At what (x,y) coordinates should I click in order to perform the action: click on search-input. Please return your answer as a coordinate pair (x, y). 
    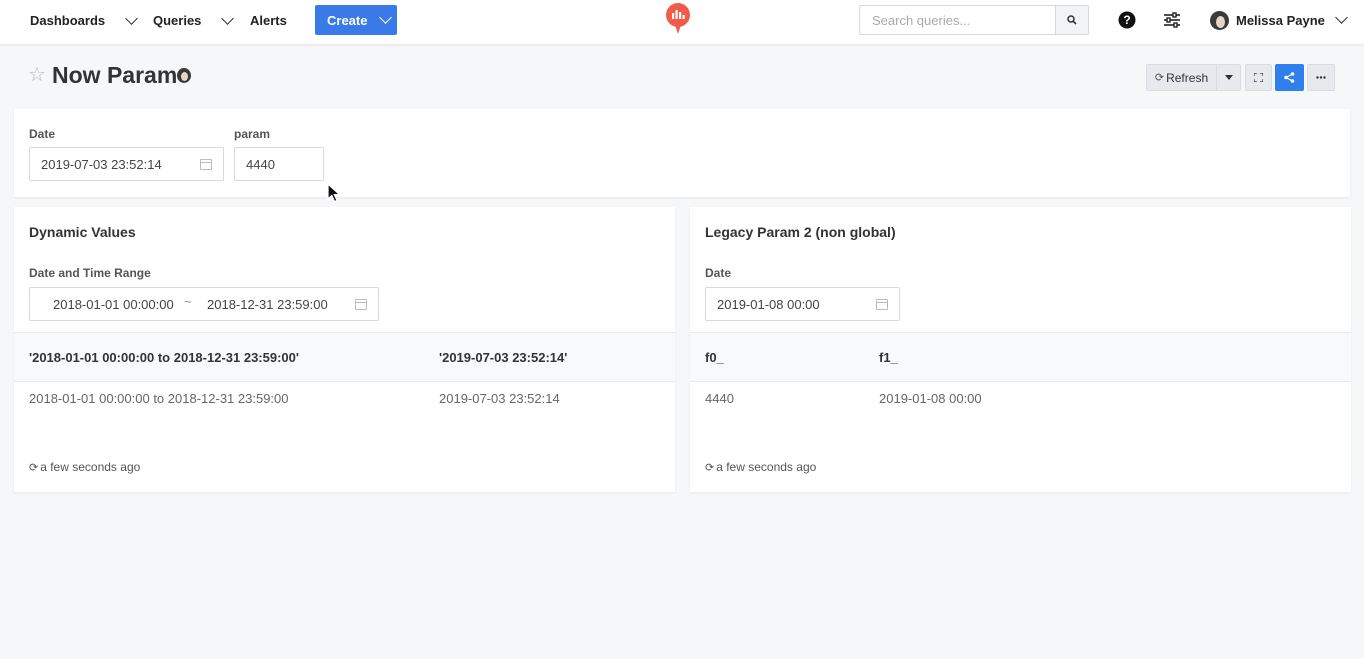
    Looking at the image, I should click on (957, 20).